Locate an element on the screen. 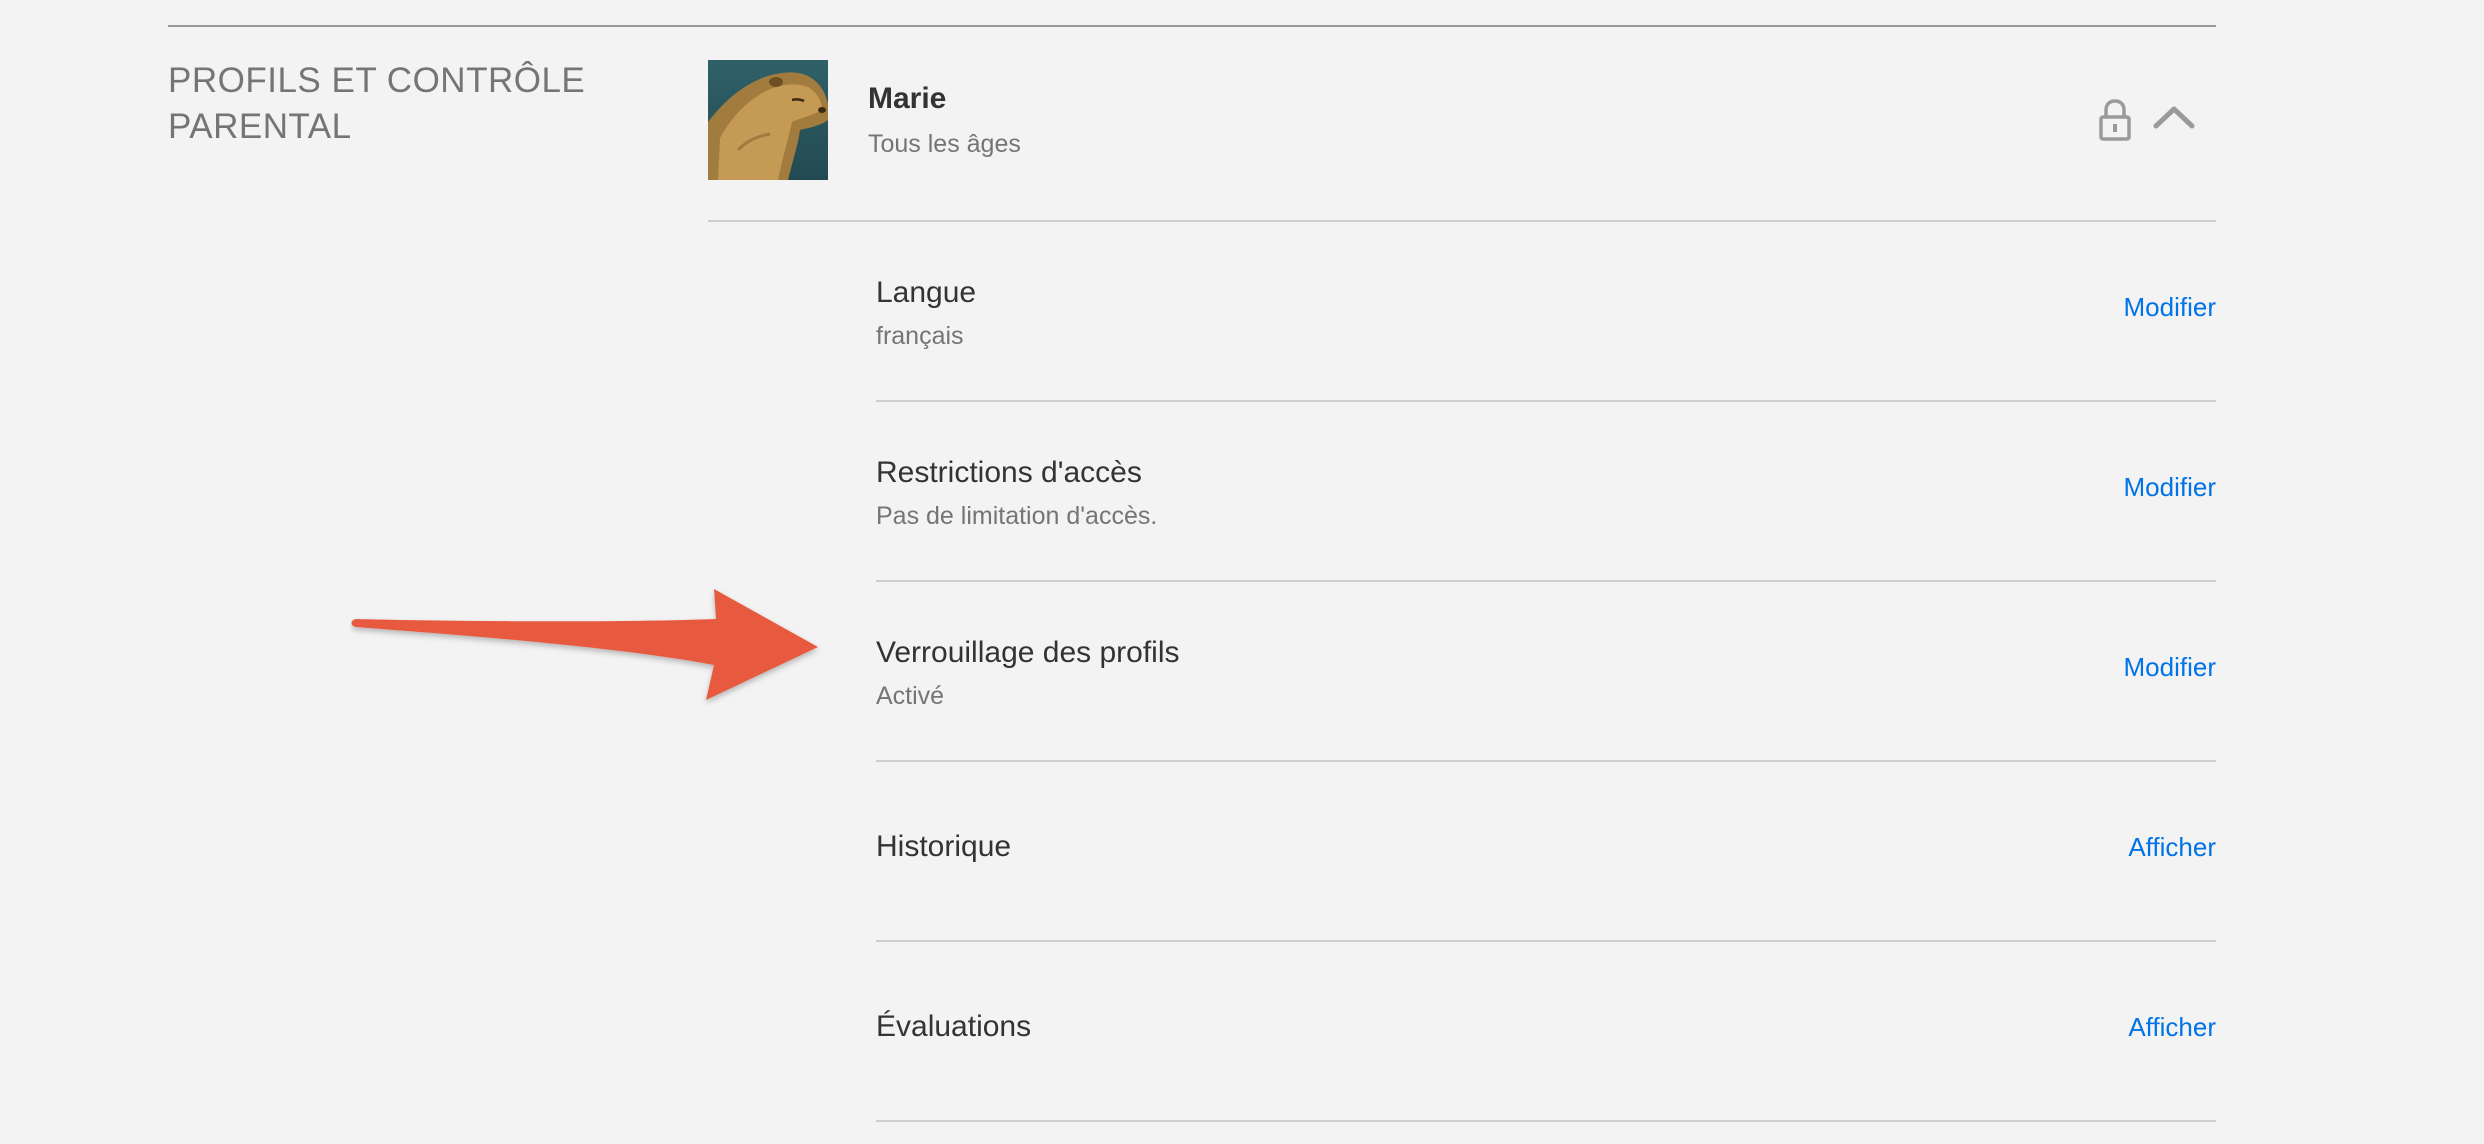 The image size is (2484, 1144). profile-header: Marie Tous les âges is located at coordinates (1462, 141).